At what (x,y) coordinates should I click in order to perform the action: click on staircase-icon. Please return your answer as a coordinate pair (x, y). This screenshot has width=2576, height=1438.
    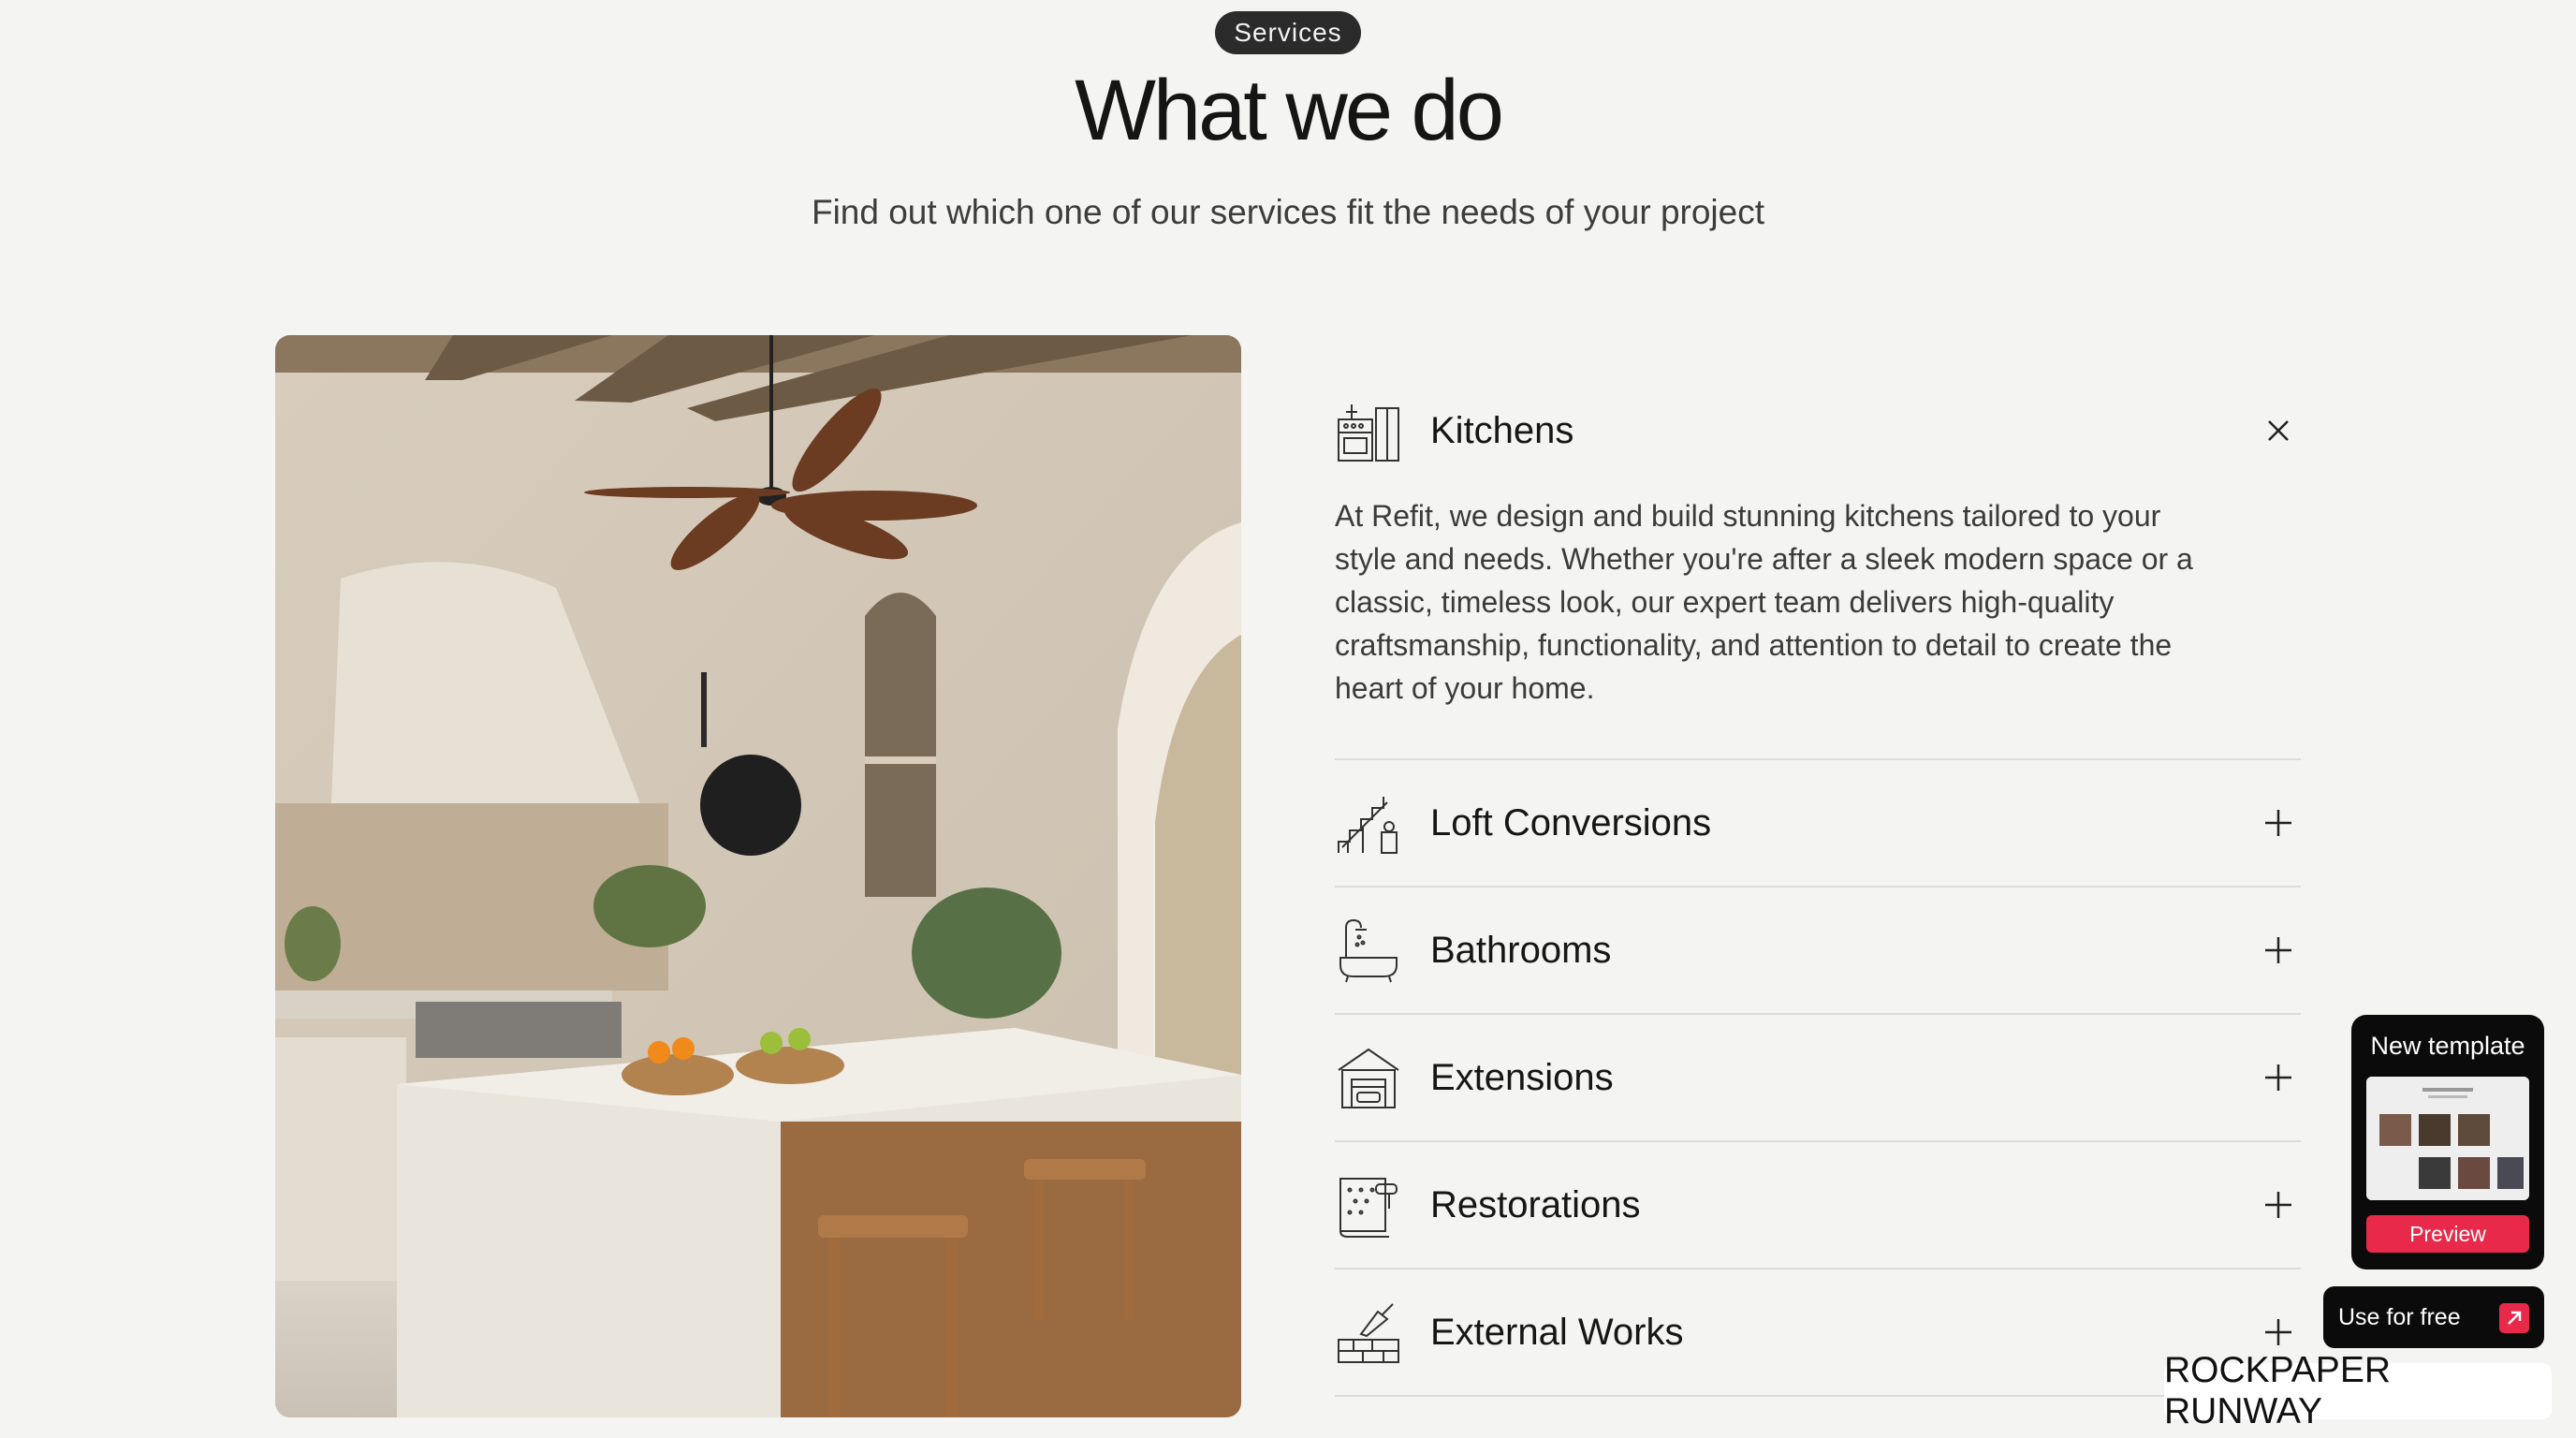
    Looking at the image, I should click on (1368, 825).